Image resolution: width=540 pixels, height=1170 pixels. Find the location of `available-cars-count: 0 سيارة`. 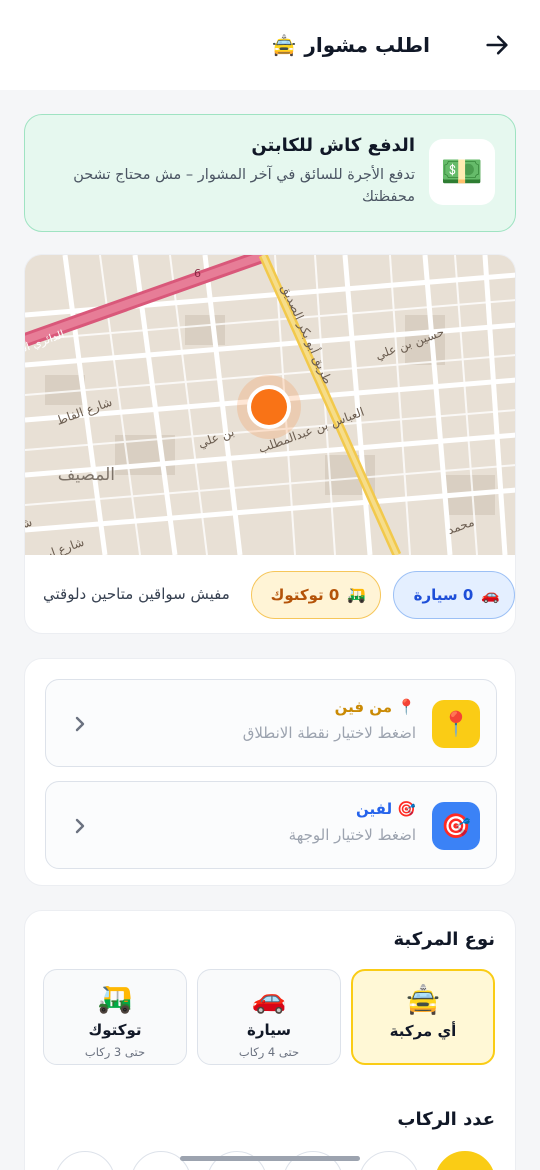

available-cars-count: 0 سيارة is located at coordinates (443, 595).